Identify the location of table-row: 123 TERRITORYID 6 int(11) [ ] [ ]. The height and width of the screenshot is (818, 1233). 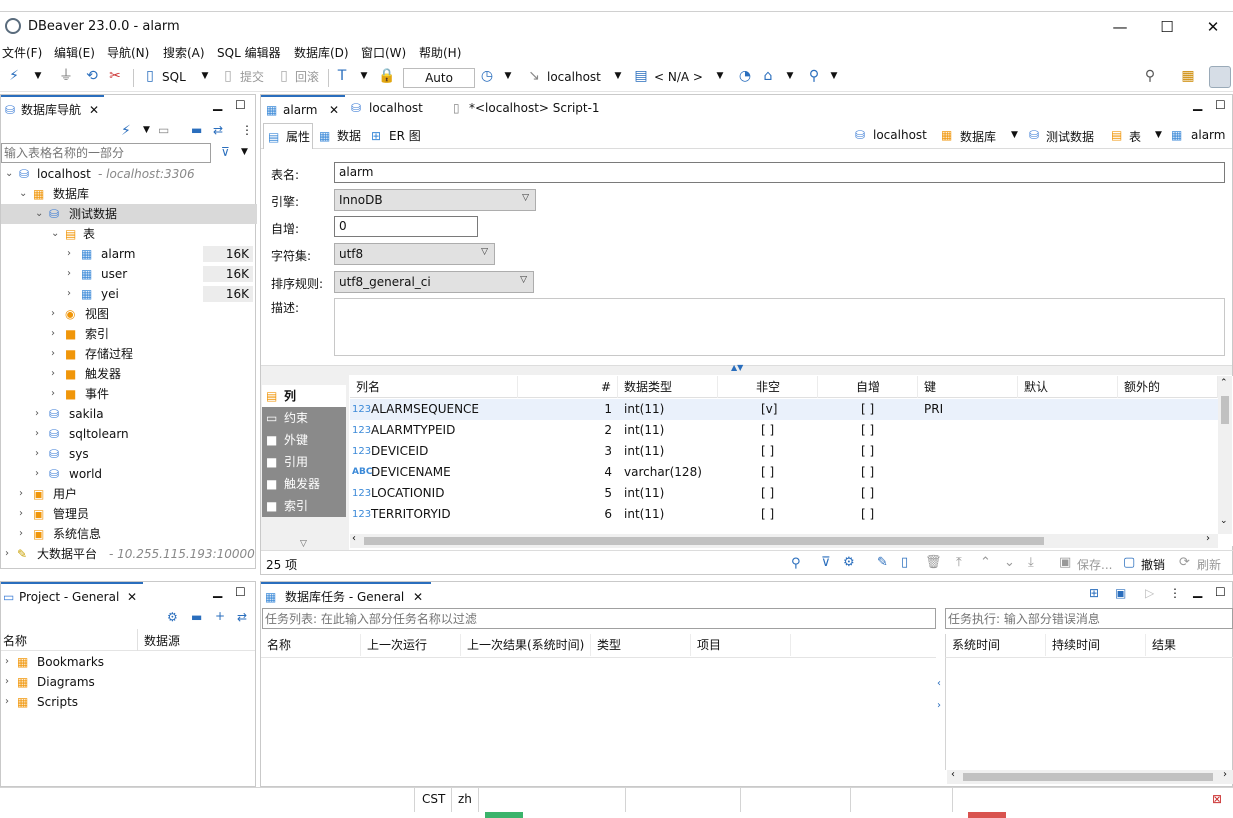
(784, 514).